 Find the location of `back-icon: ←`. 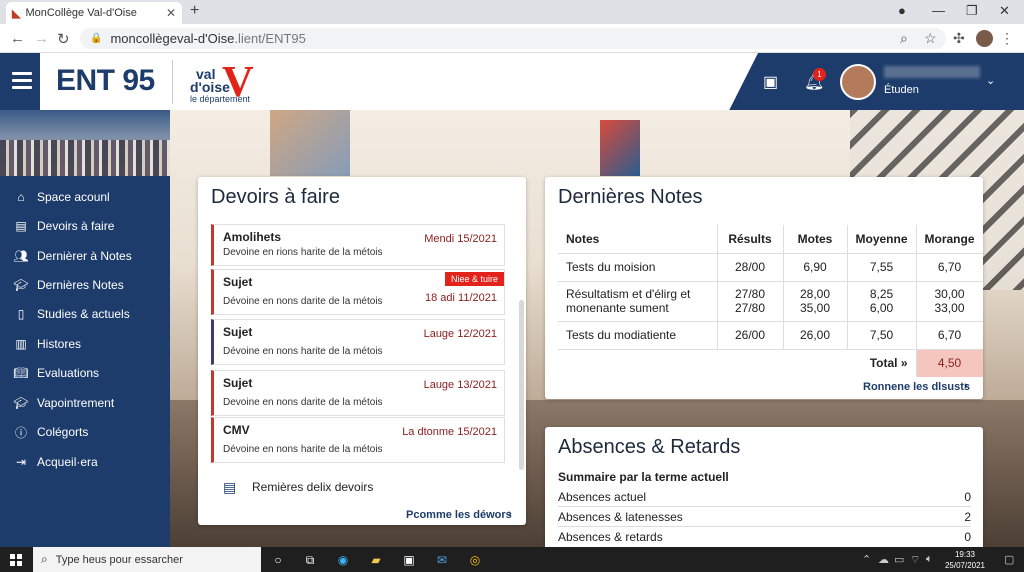

back-icon: ← is located at coordinates (17, 38).